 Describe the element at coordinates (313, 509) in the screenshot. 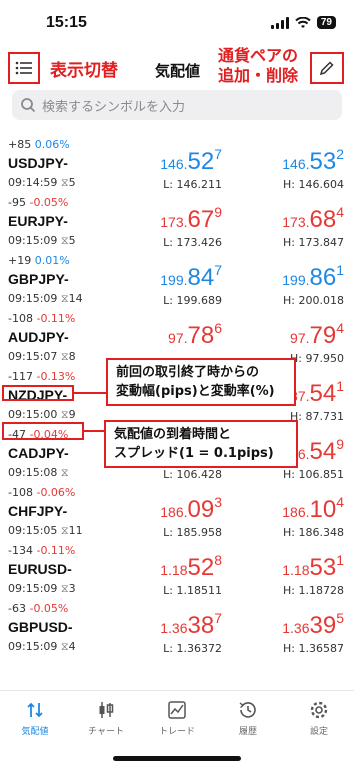

I see `ask-price: 186.104` at that location.